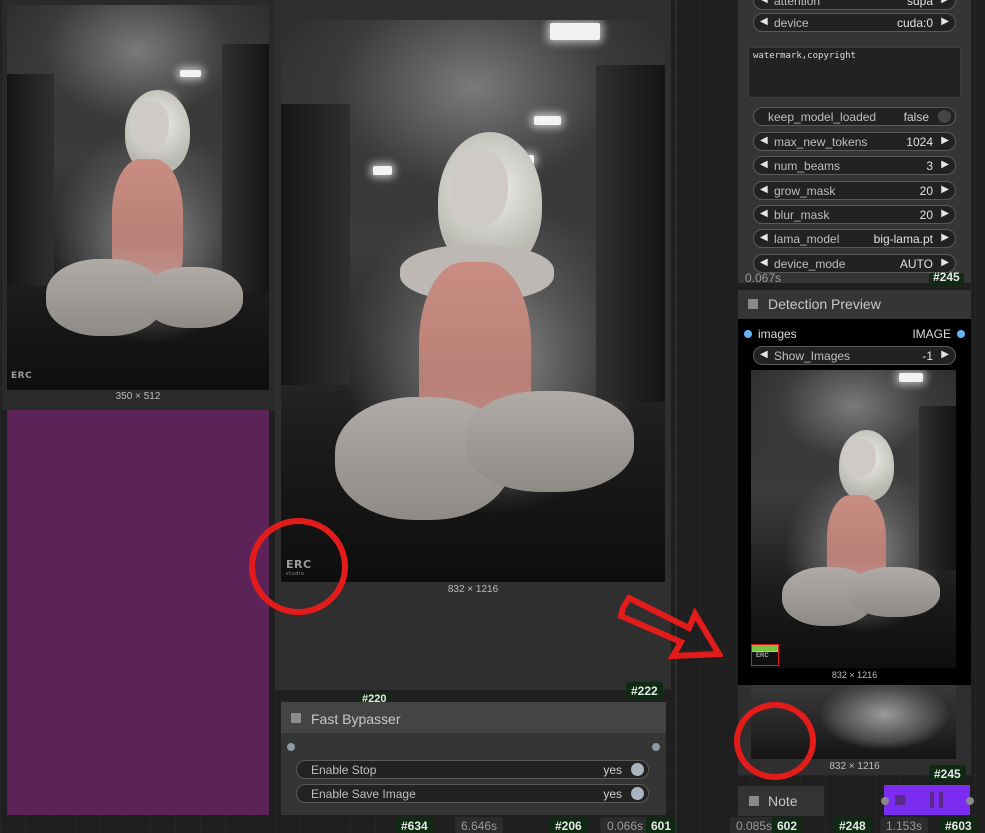 The height and width of the screenshot is (833, 985). What do you see at coordinates (644, 690) in the screenshot?
I see `node-id-badge-222: #222` at bounding box center [644, 690].